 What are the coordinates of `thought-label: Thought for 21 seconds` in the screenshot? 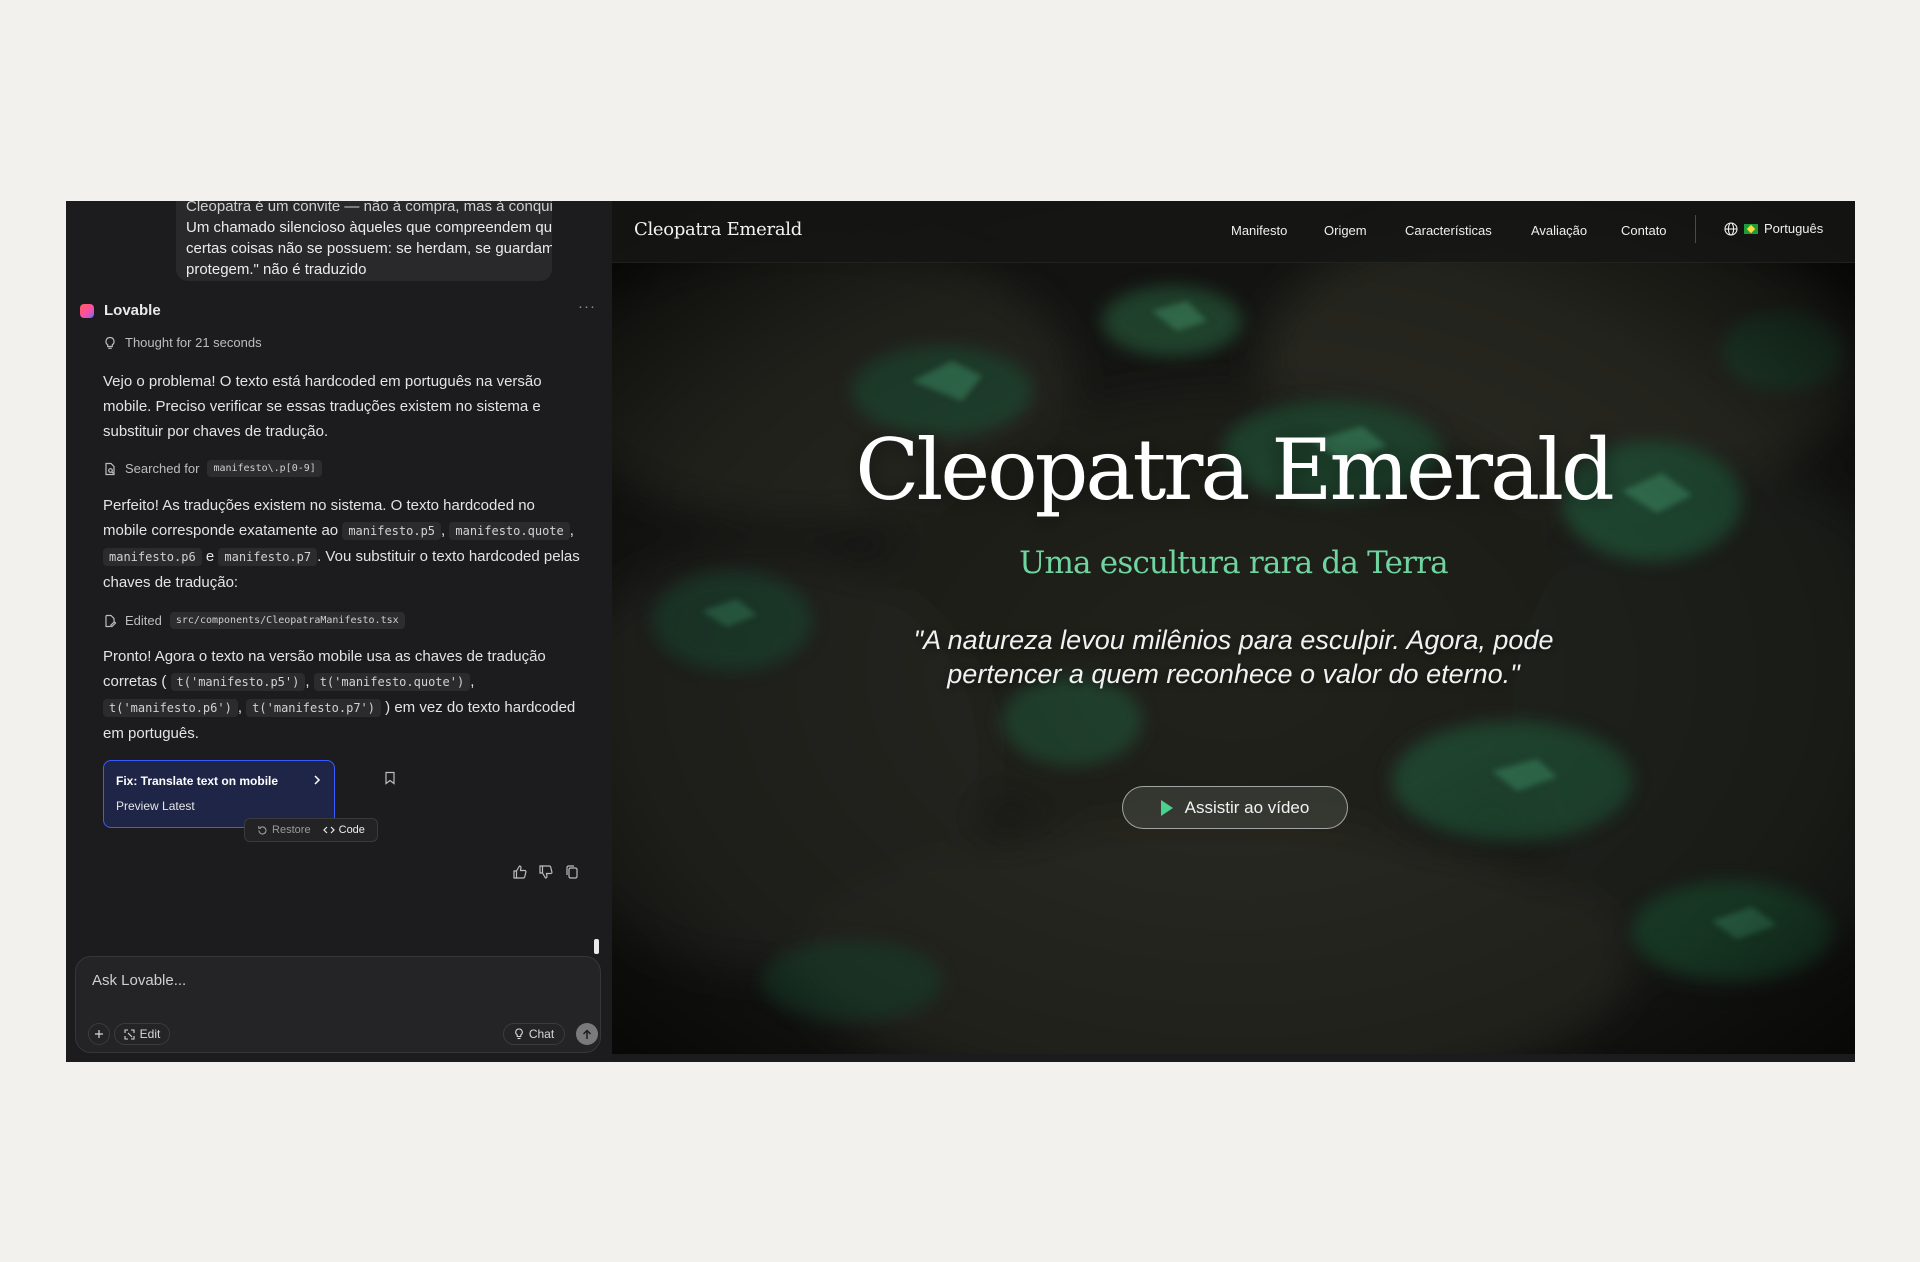 It's located at (193, 342).